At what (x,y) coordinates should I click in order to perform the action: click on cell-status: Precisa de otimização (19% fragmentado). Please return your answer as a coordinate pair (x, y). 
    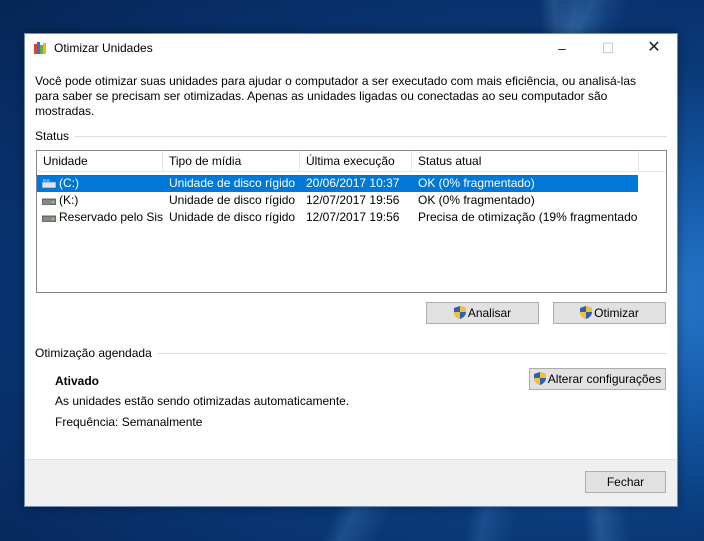
    Looking at the image, I should click on (528, 217).